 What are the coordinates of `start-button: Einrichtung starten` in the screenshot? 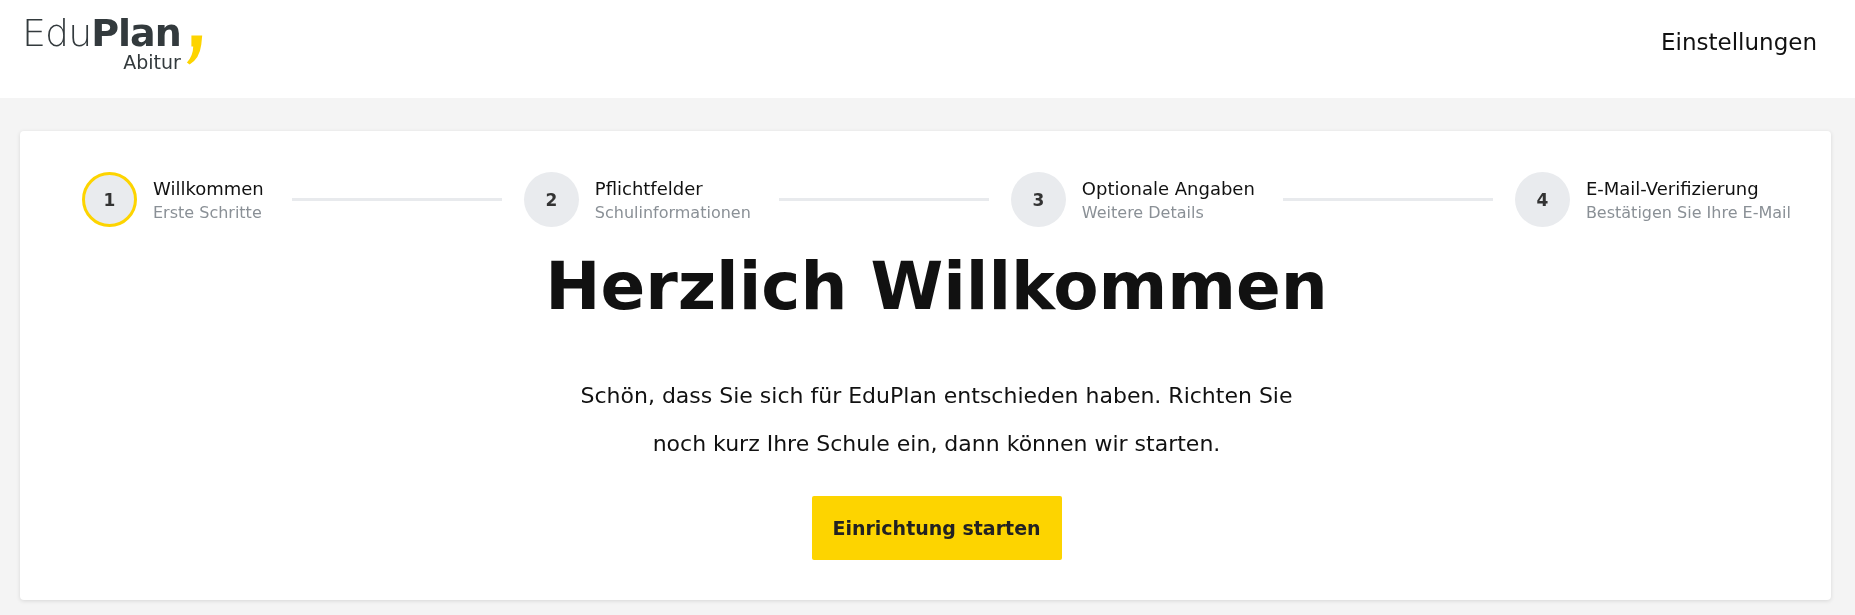 It's located at (936, 528).